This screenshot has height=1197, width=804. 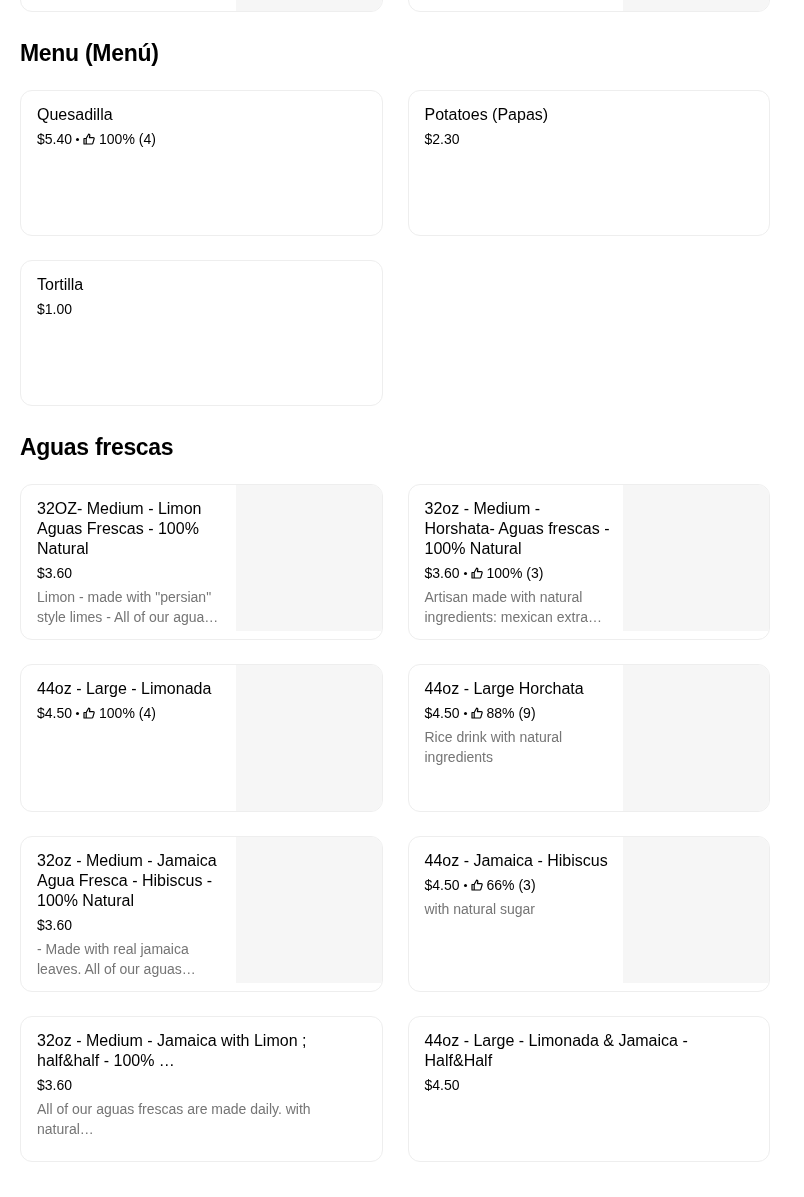 I want to click on item-description: with natural sugar, so click(x=480, y=909).